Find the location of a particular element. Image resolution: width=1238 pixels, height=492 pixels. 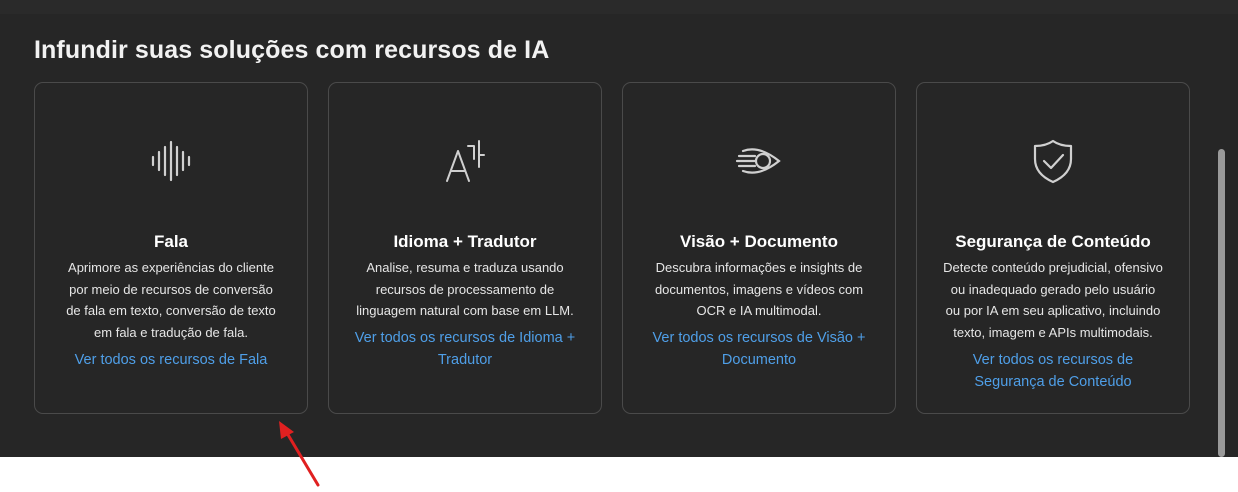

red-annotation-arrow-icon is located at coordinates (299, 454).